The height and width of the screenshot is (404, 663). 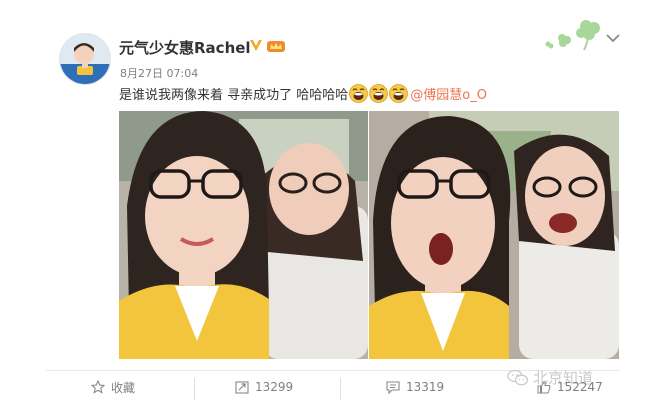 What do you see at coordinates (242, 387) in the screenshot?
I see `repost-icon` at bounding box center [242, 387].